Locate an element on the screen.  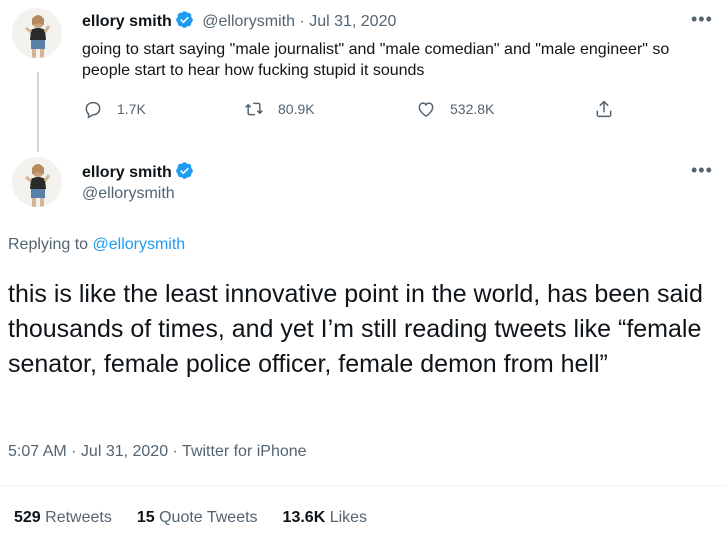
like-button: 532.8K is located at coordinates (455, 109).